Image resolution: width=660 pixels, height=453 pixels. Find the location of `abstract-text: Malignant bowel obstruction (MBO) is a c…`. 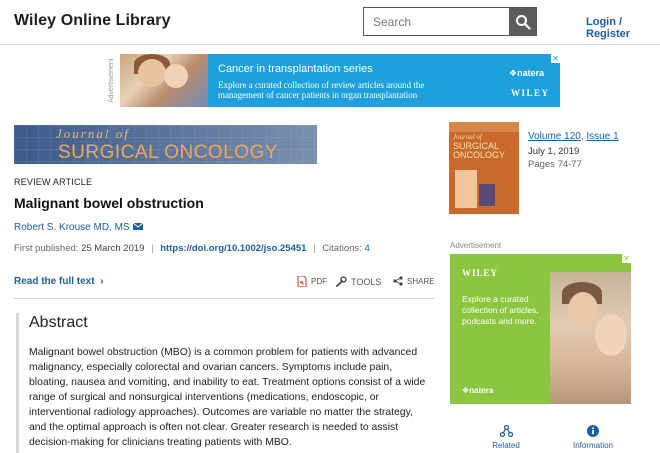

abstract-text: Malignant bowel obstruction (MBO) is a c… is located at coordinates (227, 397).